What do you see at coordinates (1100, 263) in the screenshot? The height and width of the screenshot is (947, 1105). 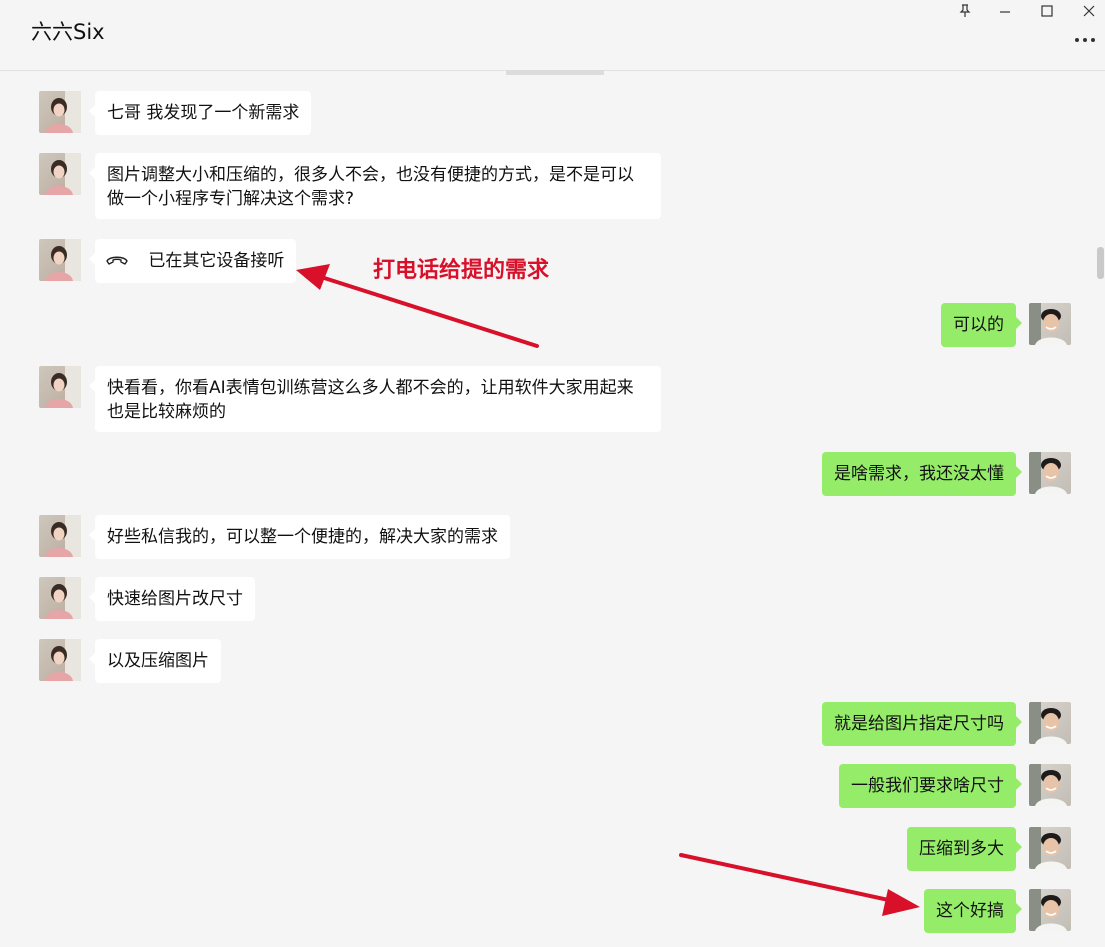 I see `scrollbar` at bounding box center [1100, 263].